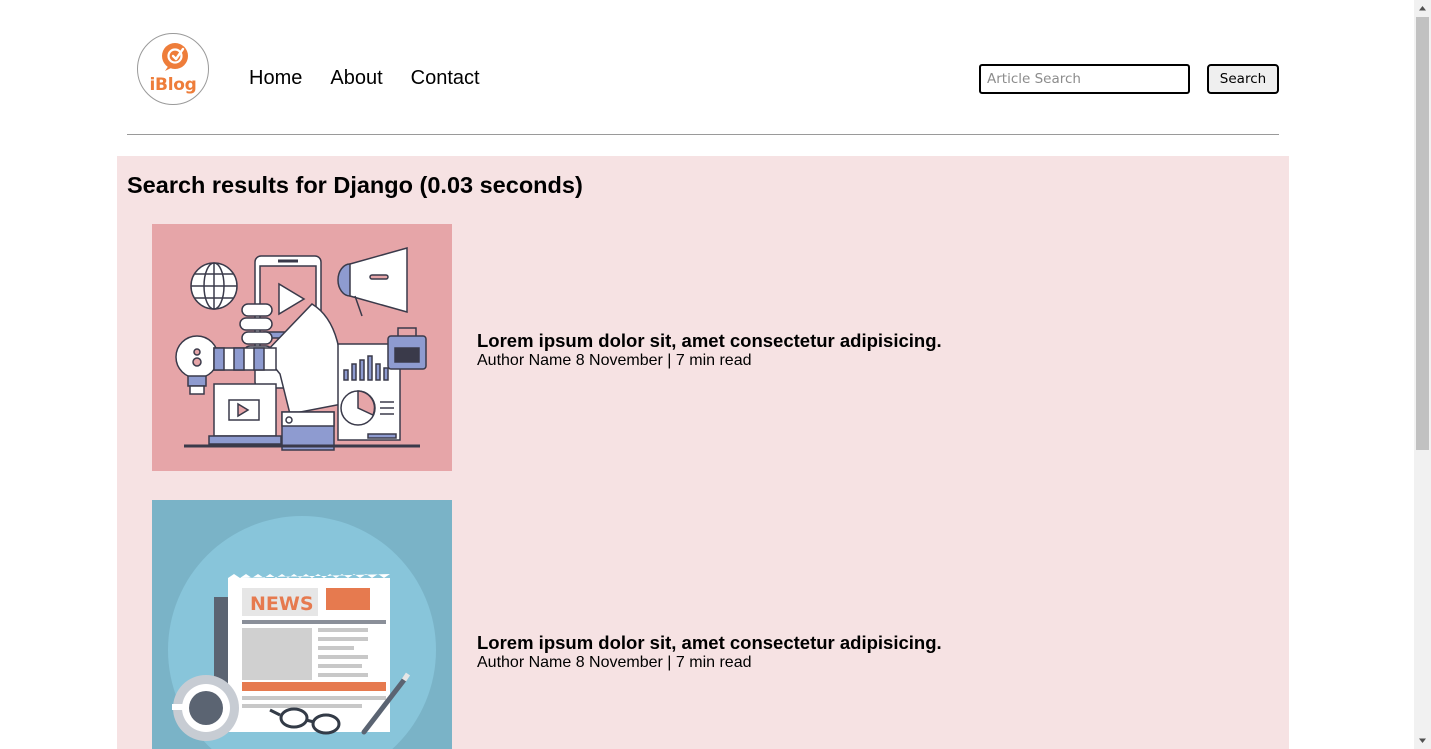 The width and height of the screenshot is (1431, 749). Describe the element at coordinates (1422, 740) in the screenshot. I see `scroll-down-arrow-icon` at that location.